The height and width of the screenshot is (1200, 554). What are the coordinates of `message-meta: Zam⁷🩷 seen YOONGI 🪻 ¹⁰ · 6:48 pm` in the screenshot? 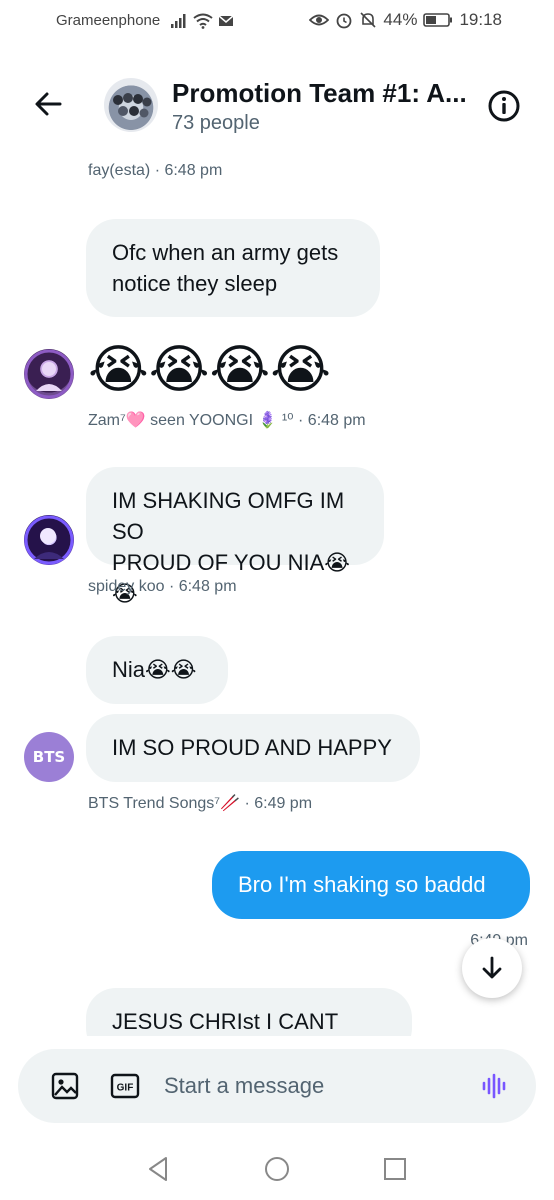 It's located at (227, 420).